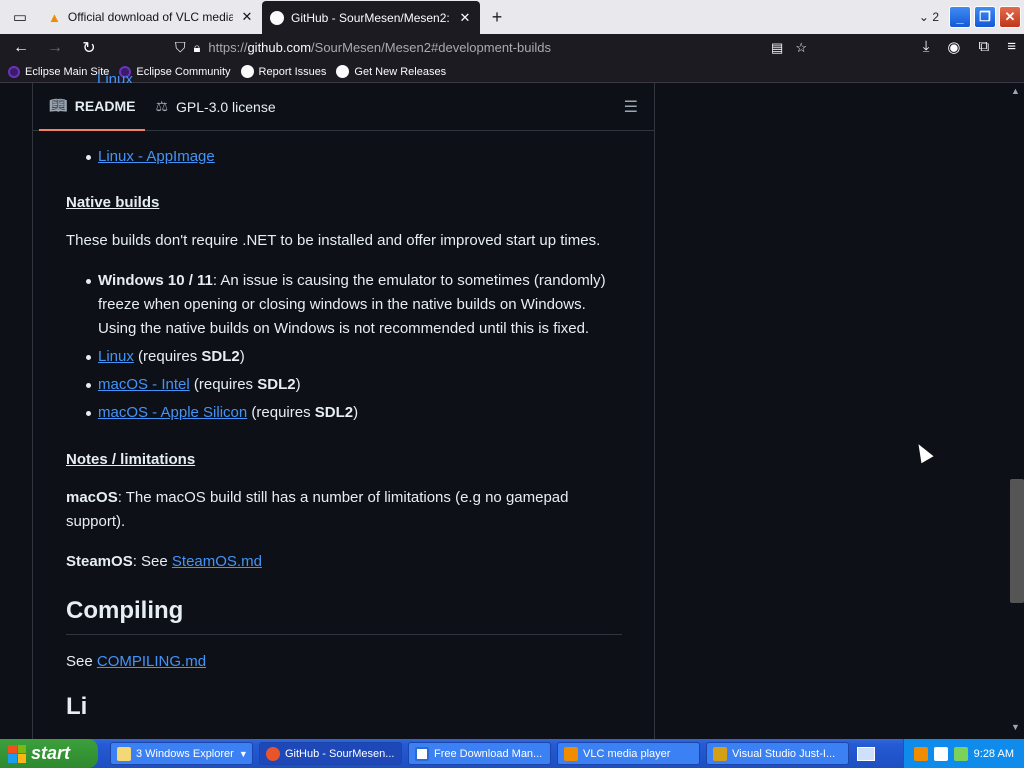 The width and height of the screenshot is (1024, 768). I want to click on browser-tab-vlc: ▲ Official download of VLC media pl ✕, so click(151, 17).